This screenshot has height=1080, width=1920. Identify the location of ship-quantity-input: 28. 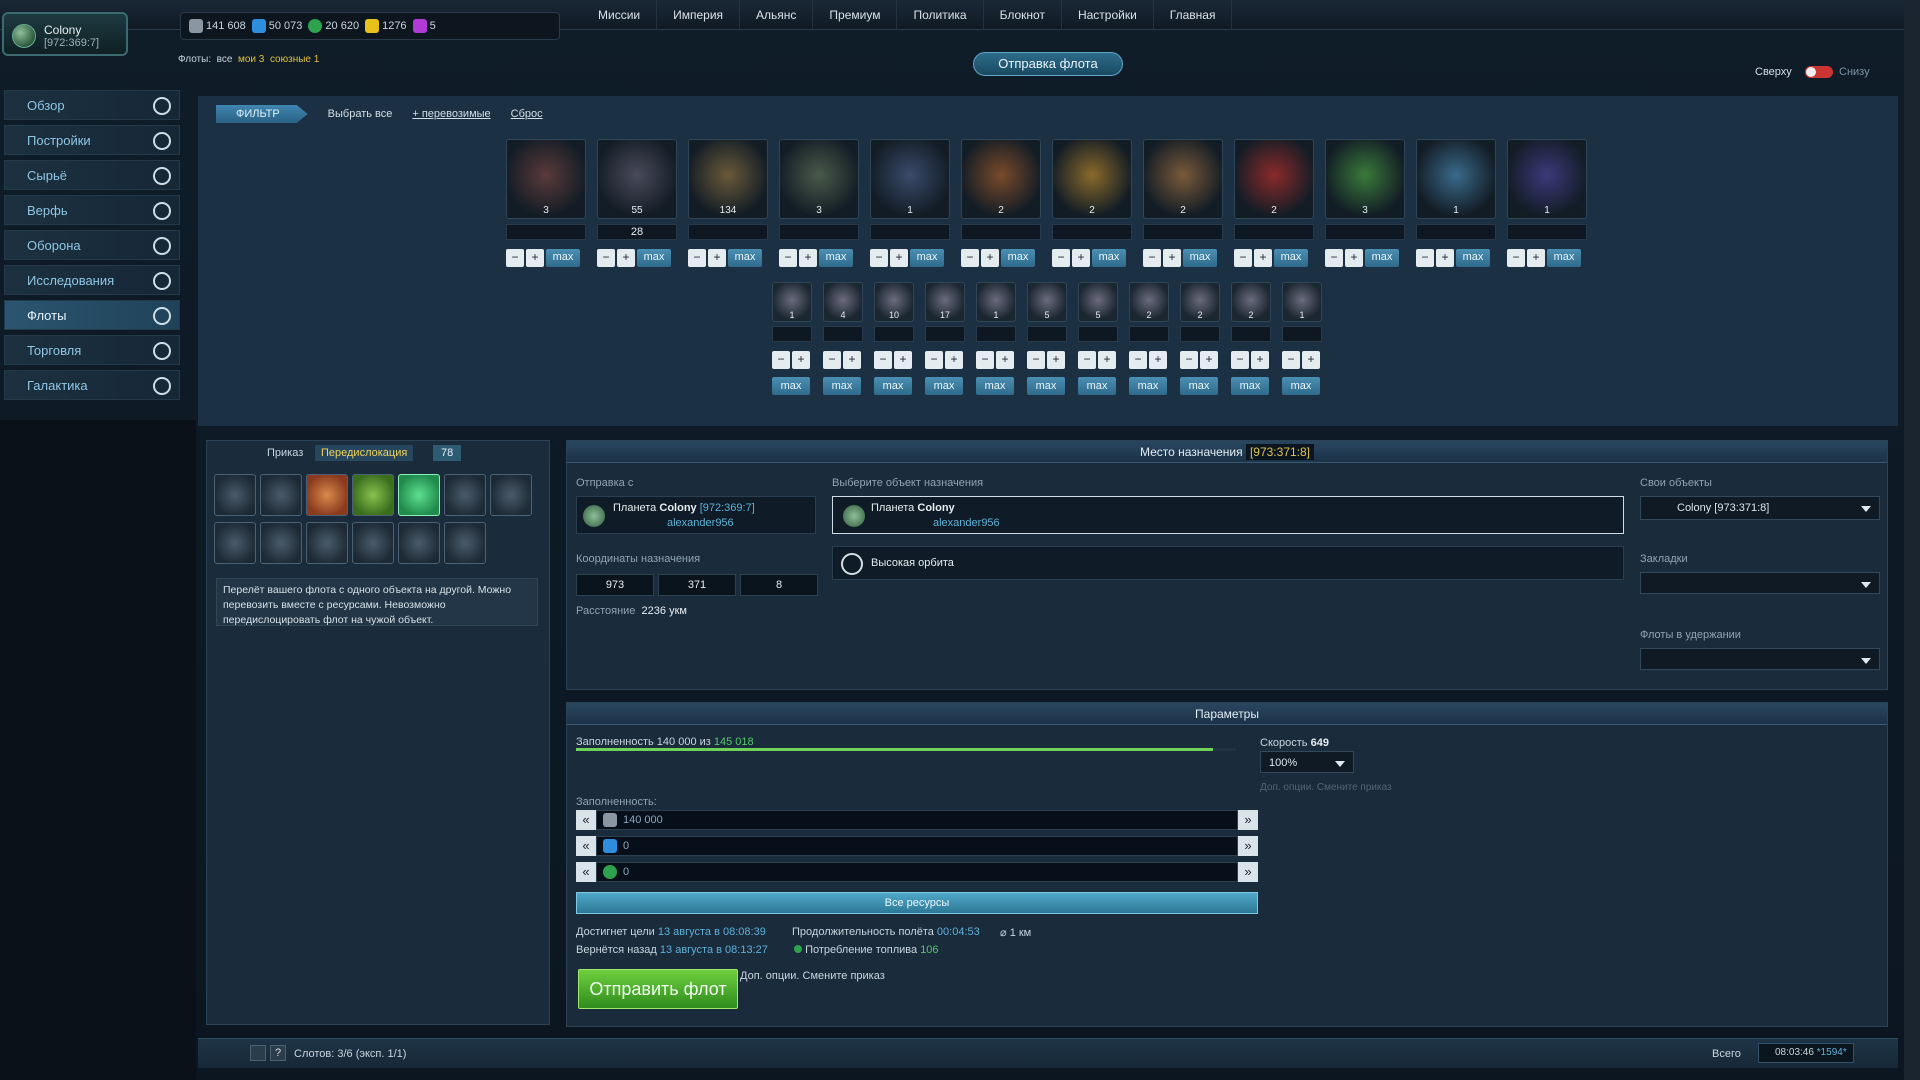
(637, 232).